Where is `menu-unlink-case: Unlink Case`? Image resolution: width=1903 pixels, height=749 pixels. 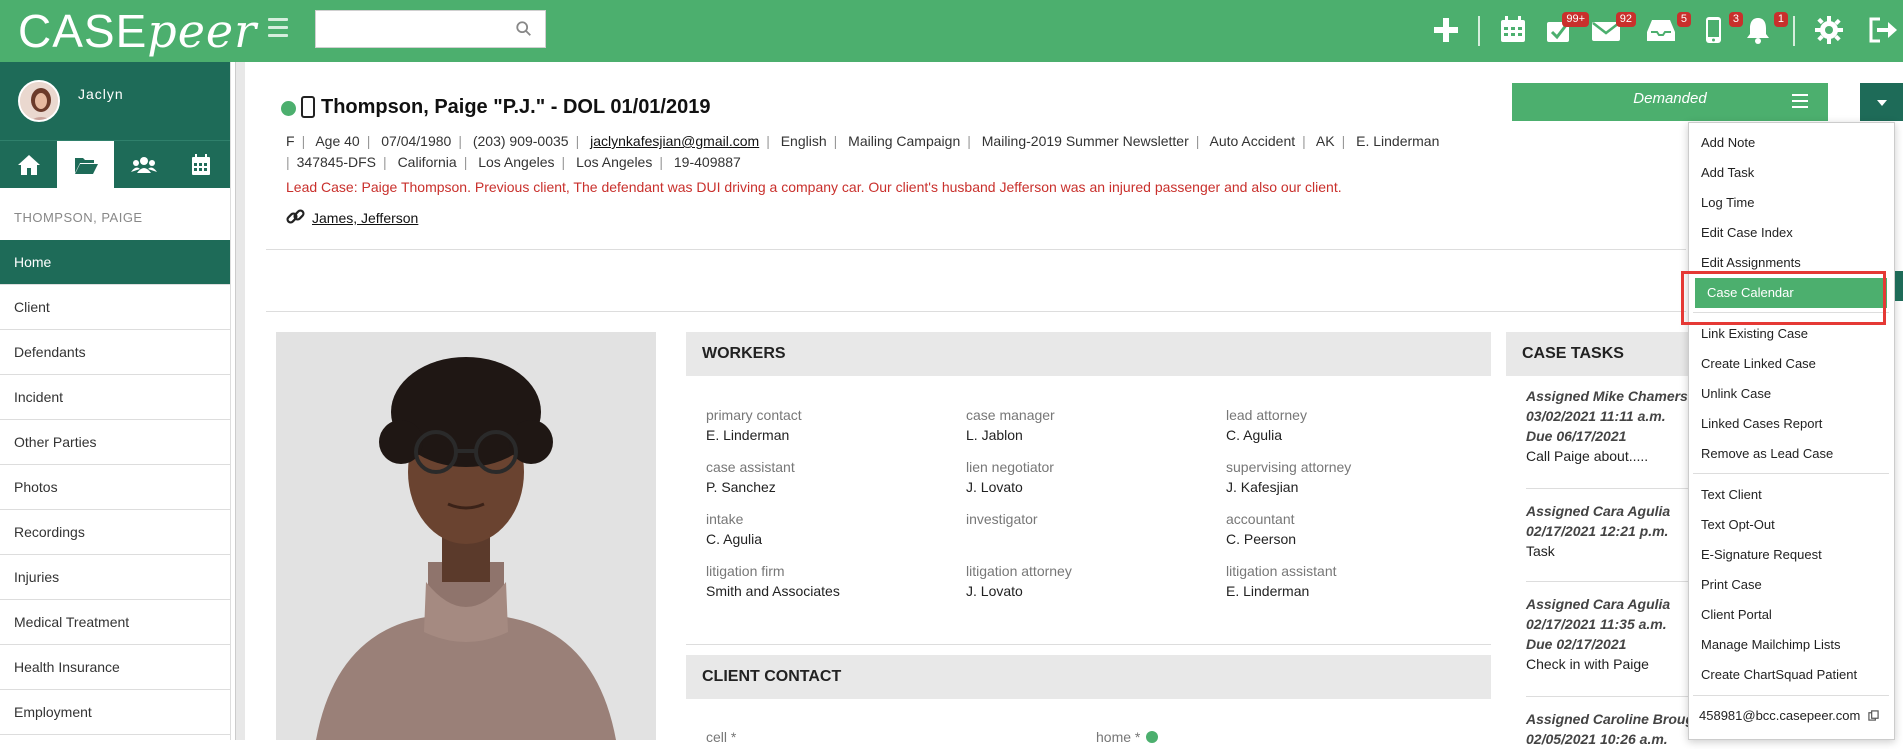 menu-unlink-case: Unlink Case is located at coordinates (1791, 394).